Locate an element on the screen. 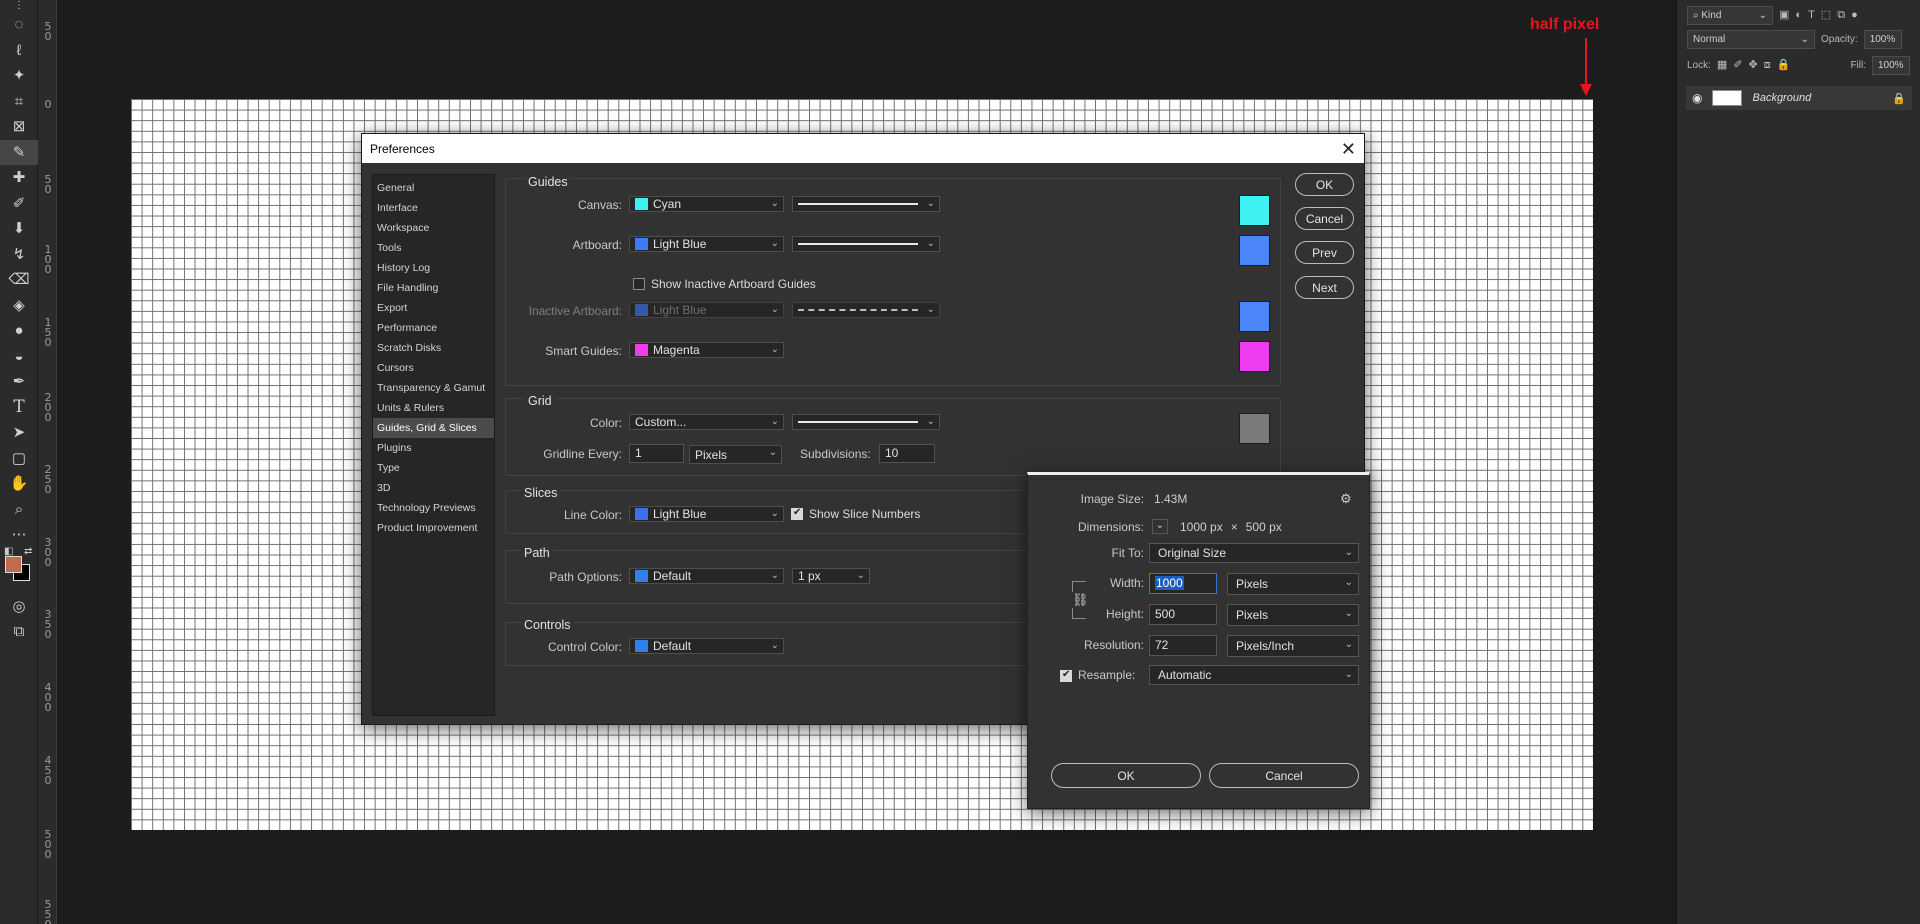 This screenshot has height=924, width=1920. pref-nav-item: Technology Previews is located at coordinates (433, 508).